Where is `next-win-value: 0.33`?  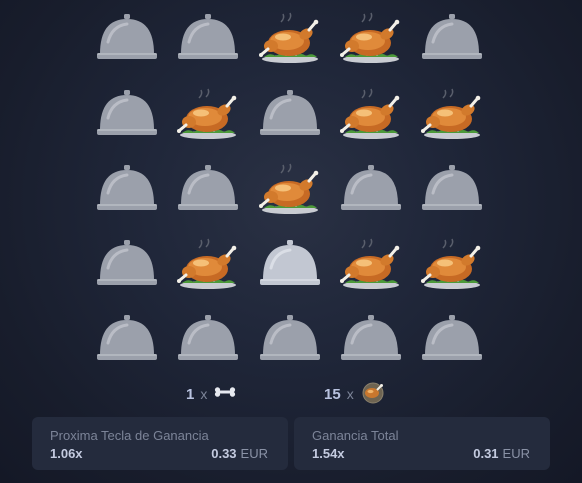
next-win-value: 0.33 is located at coordinates (224, 453).